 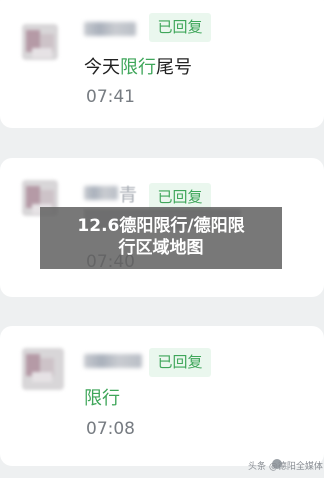 What do you see at coordinates (110, 97) in the screenshot?
I see `message-time: 07:41` at bounding box center [110, 97].